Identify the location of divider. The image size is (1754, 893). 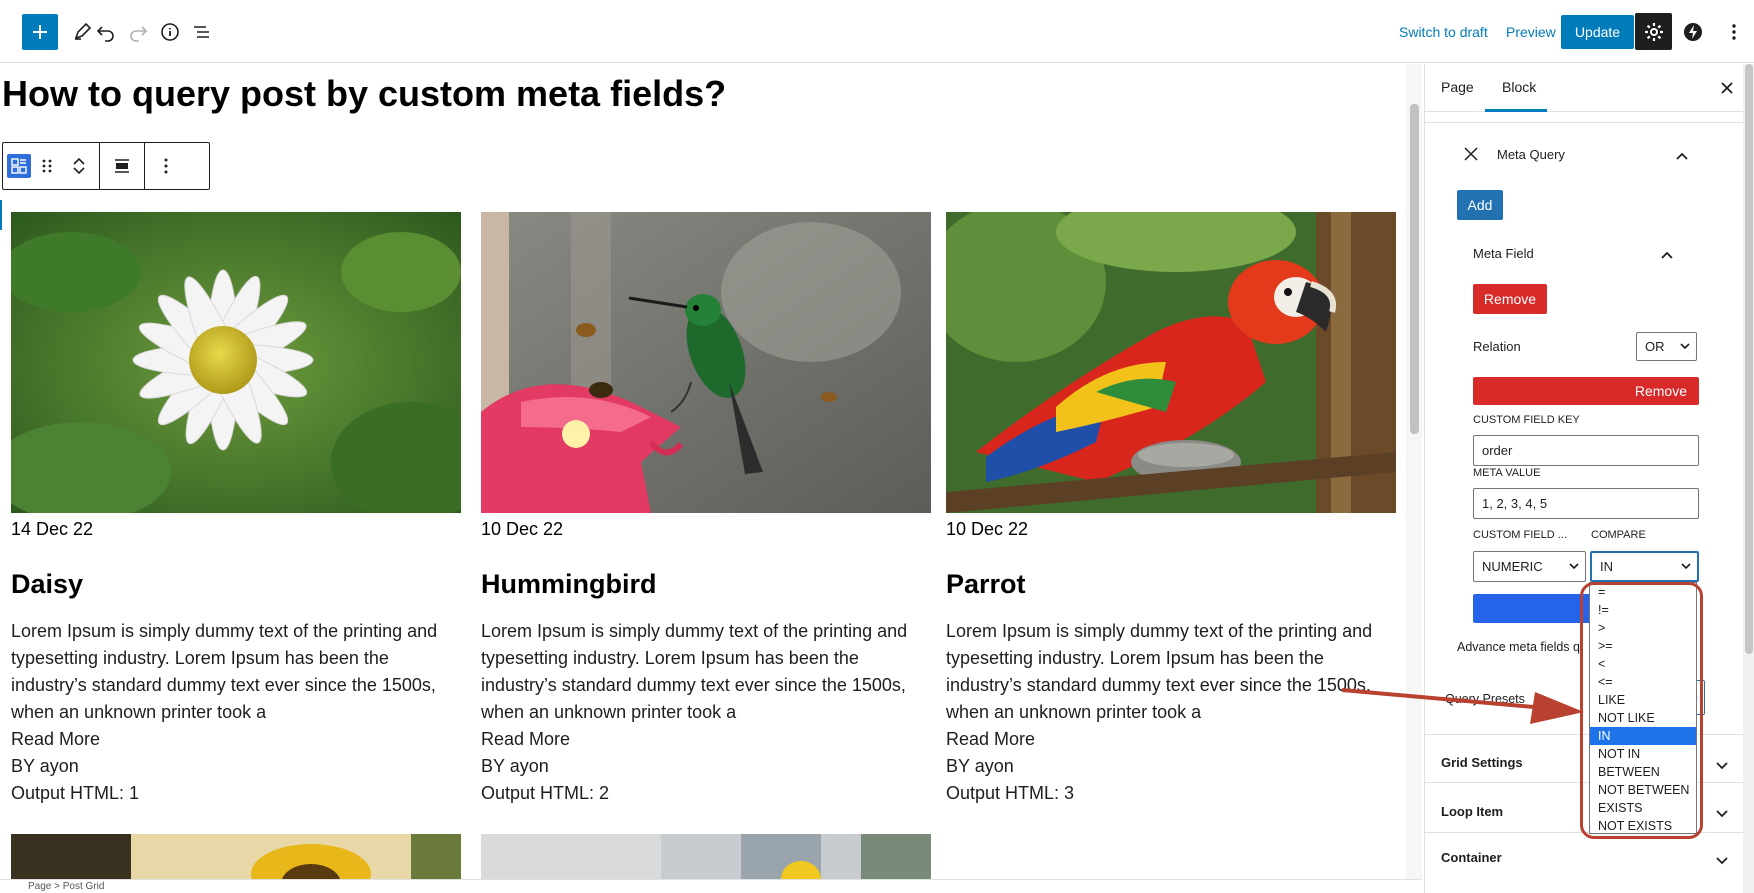
(1584, 122).